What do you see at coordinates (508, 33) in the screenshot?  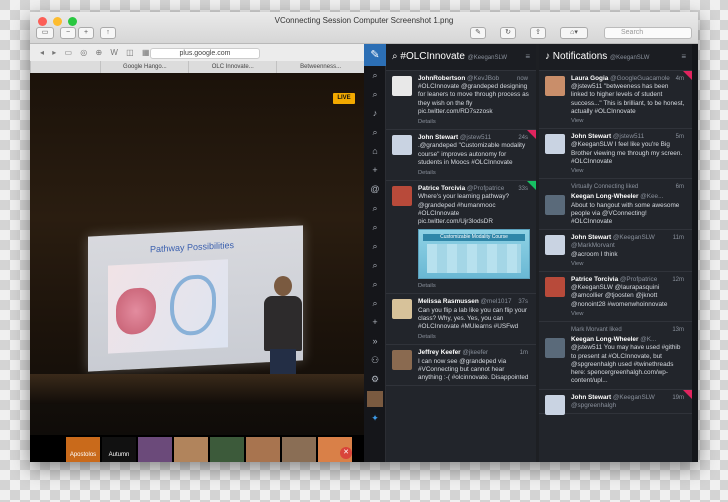 I see `rotate-icon: ↻` at bounding box center [508, 33].